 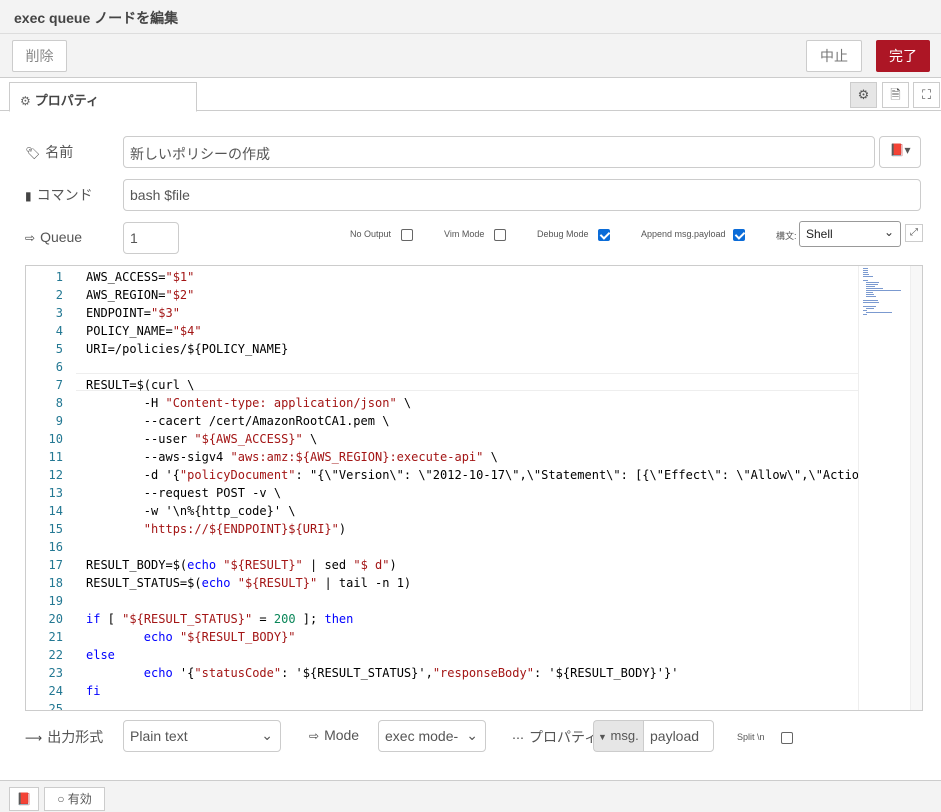 What do you see at coordinates (884, 488) in the screenshot?
I see `editor-minimap` at bounding box center [884, 488].